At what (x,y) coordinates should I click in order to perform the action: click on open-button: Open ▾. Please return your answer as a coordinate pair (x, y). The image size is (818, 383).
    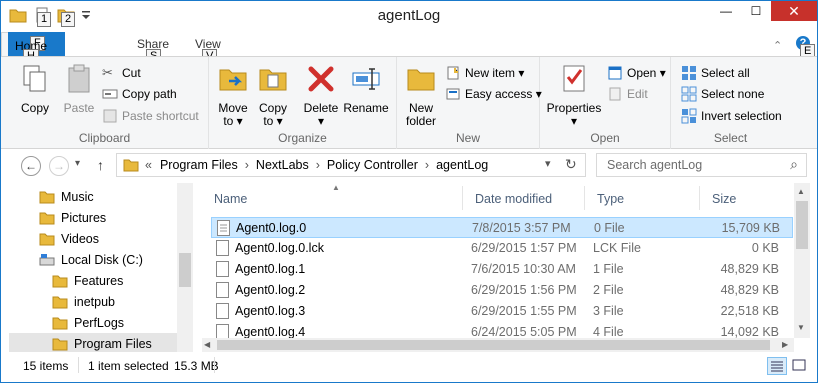
    Looking at the image, I should click on (636, 73).